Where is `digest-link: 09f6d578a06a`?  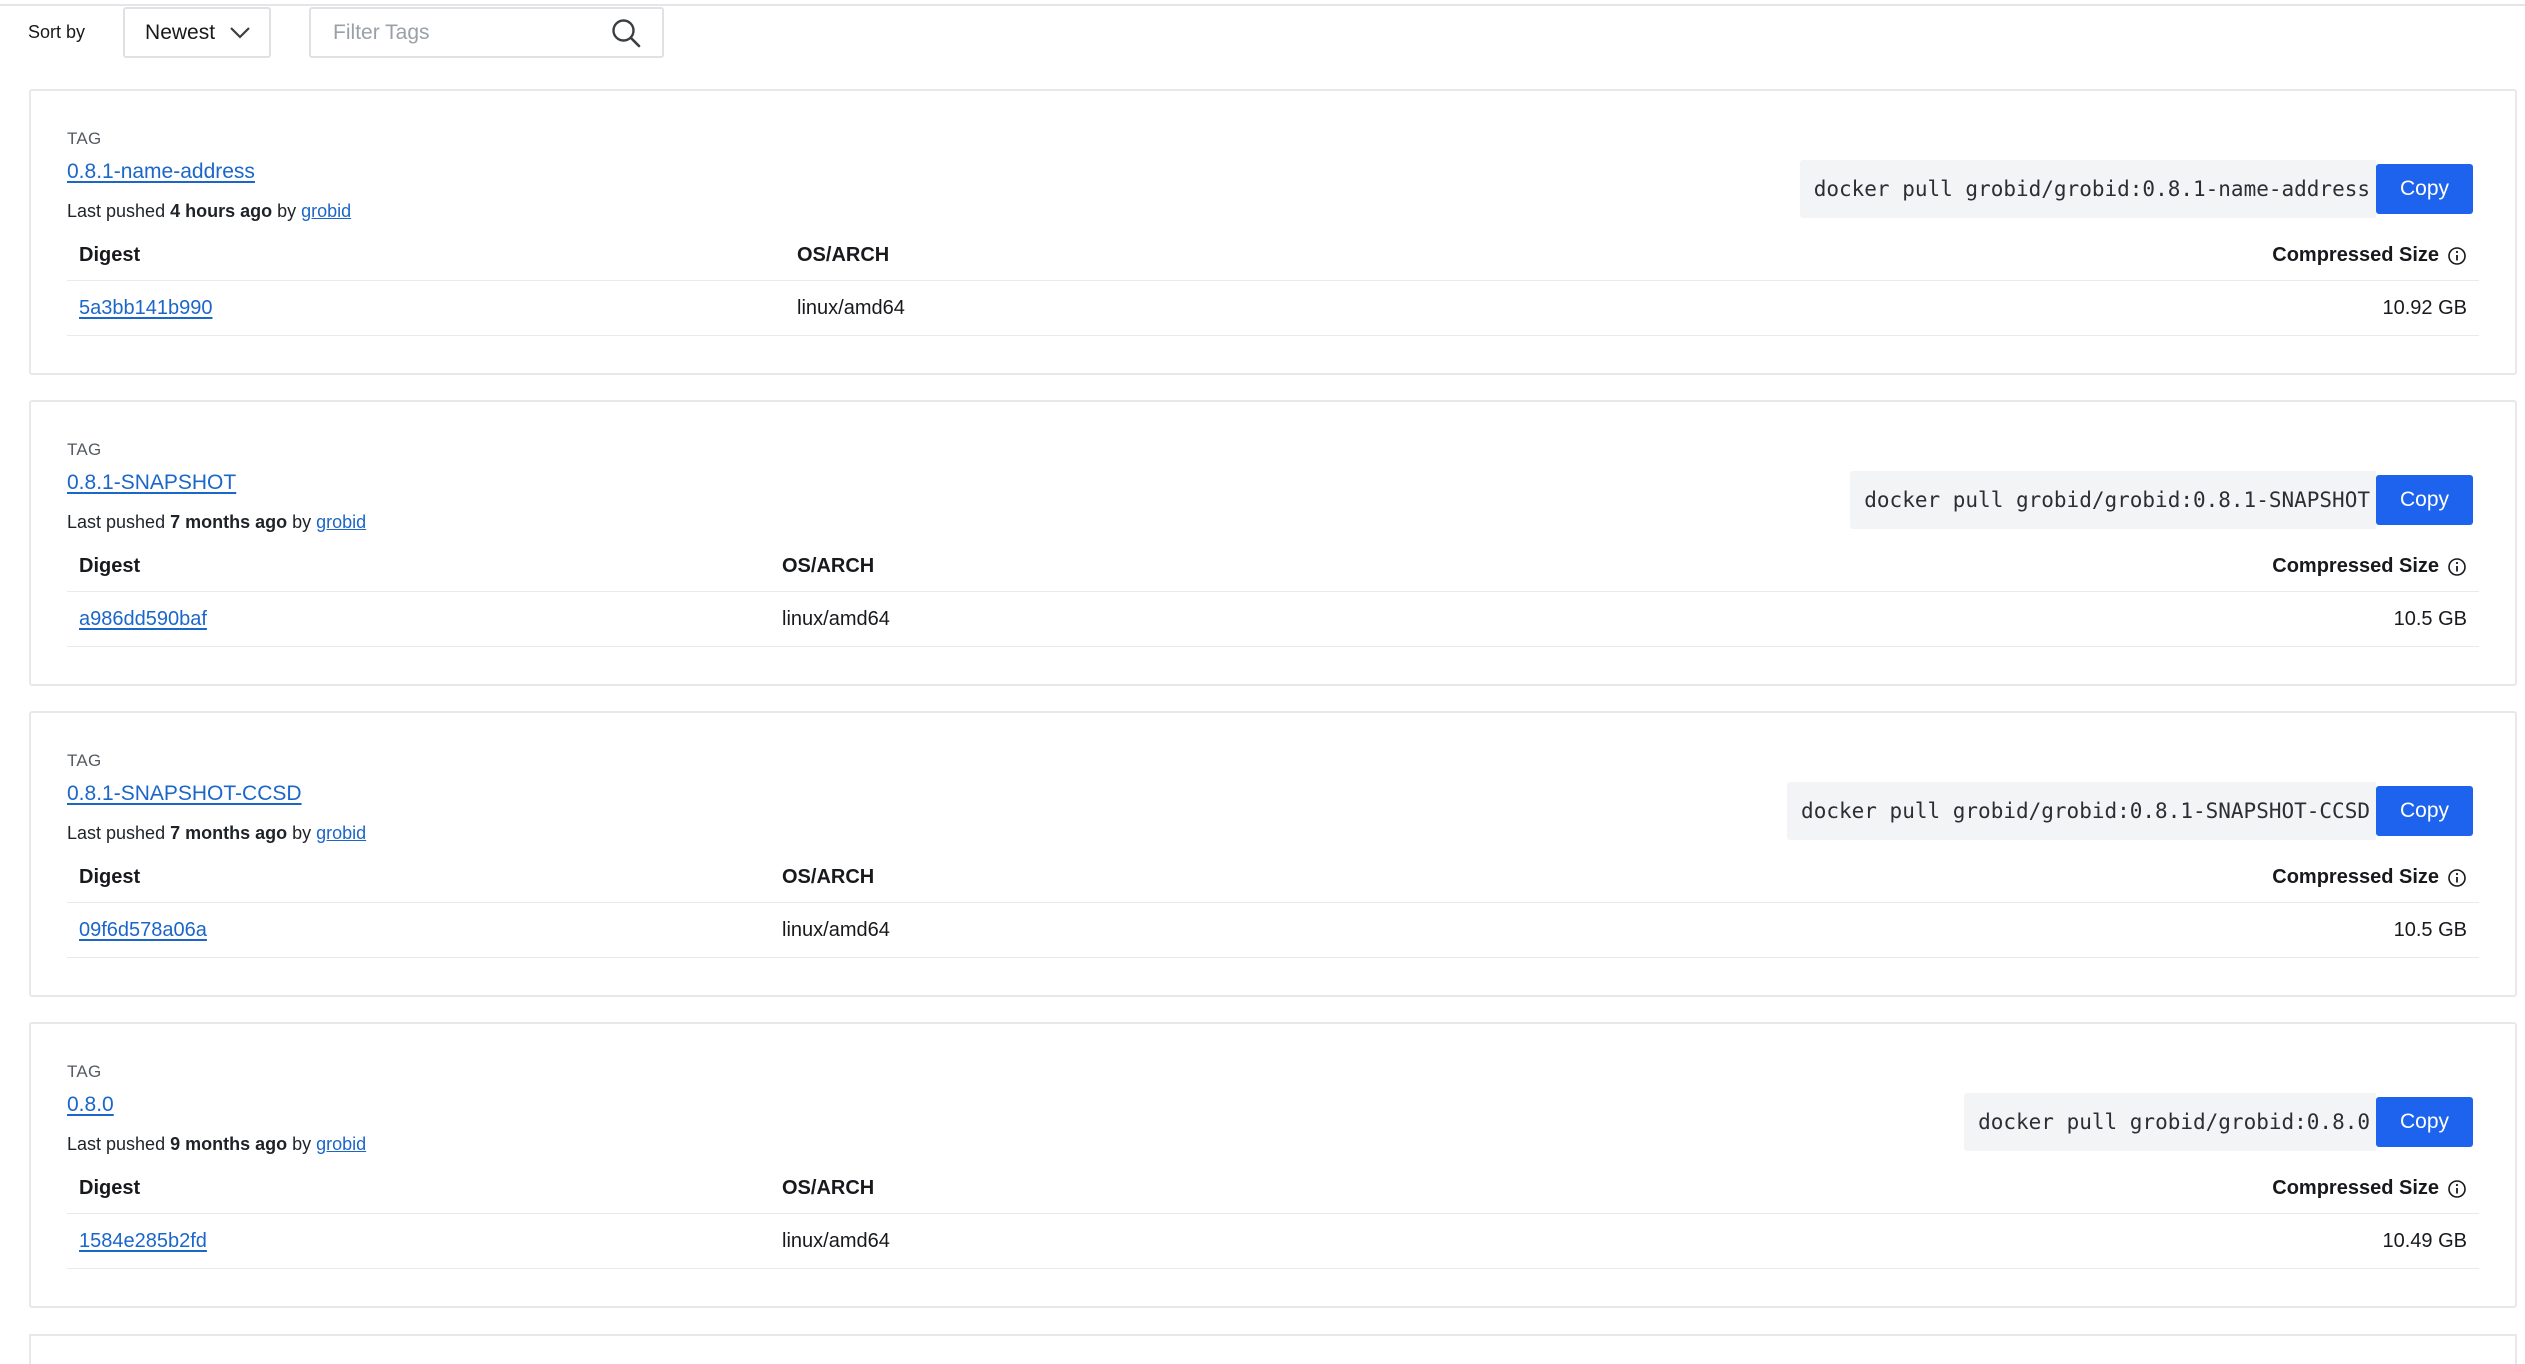
digest-link: 09f6d578a06a is located at coordinates (143, 930).